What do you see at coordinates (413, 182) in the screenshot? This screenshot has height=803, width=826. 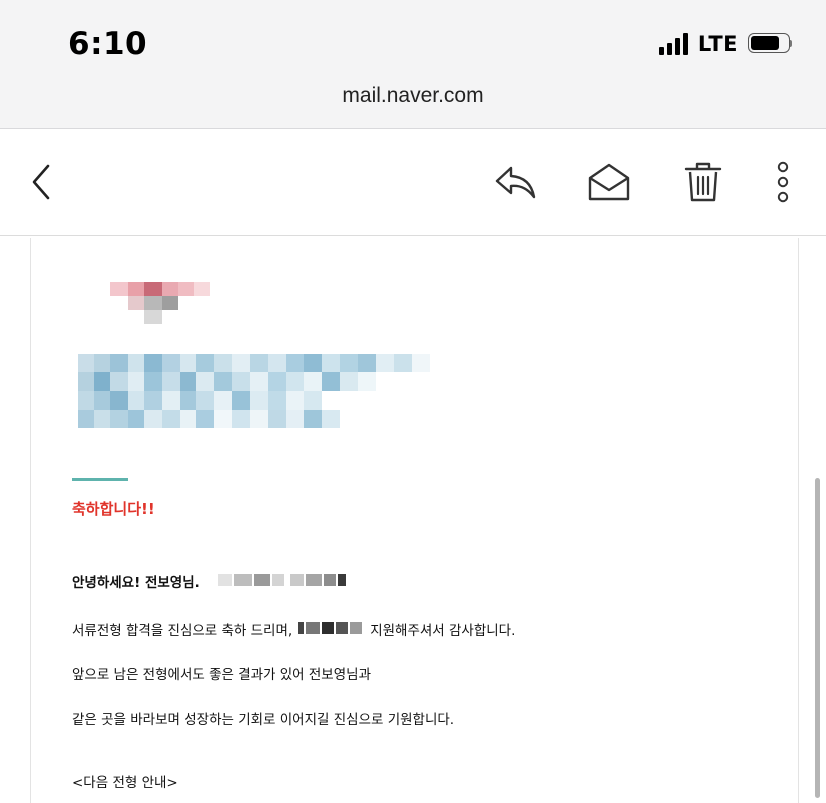 I see `mail-toolbar` at bounding box center [413, 182].